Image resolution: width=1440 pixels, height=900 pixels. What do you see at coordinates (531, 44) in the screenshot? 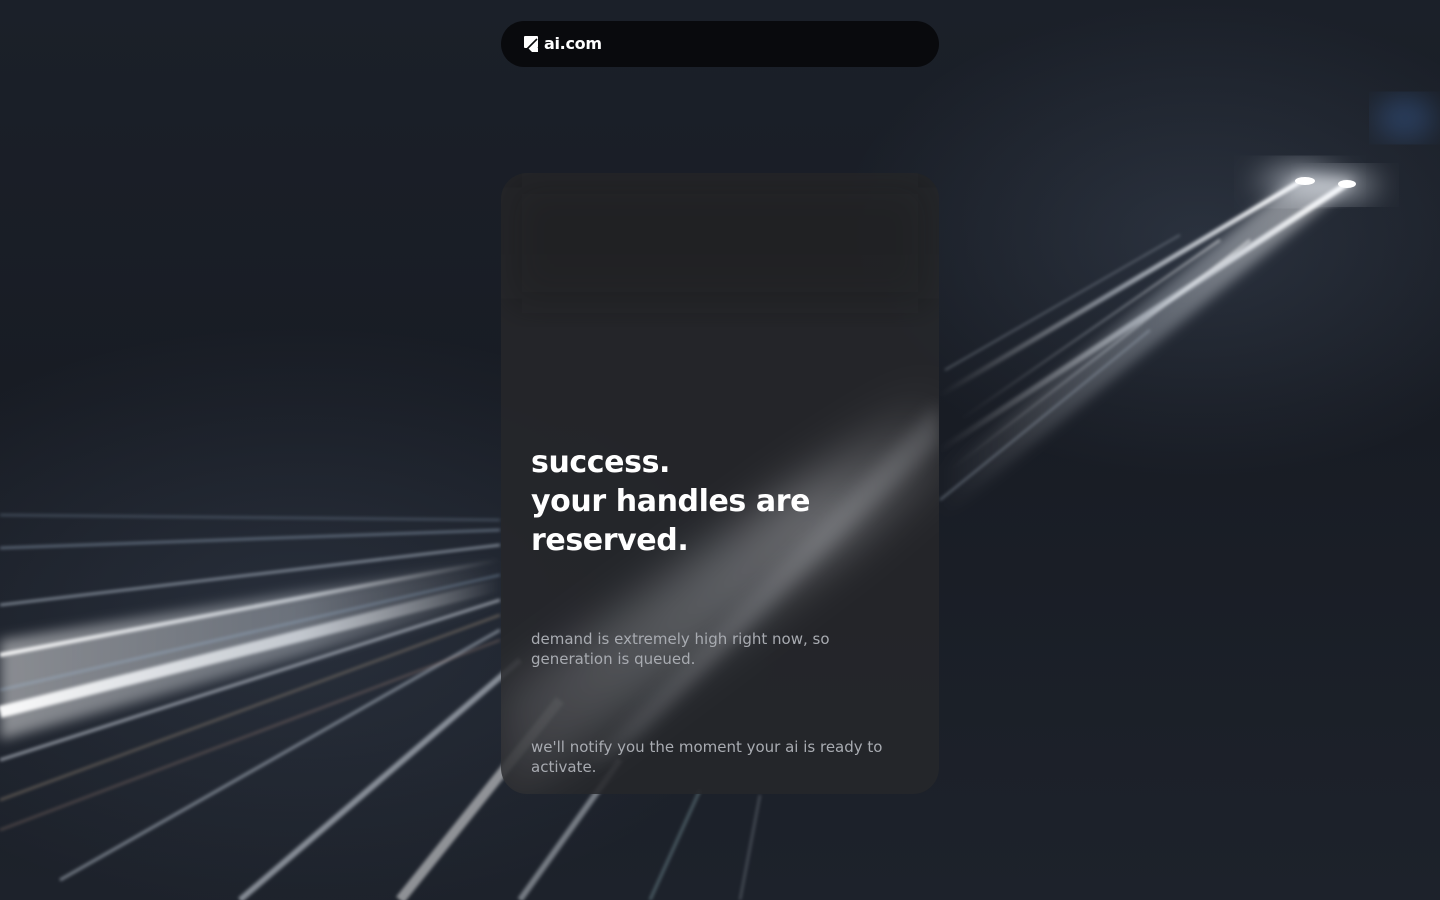
I see `ai-logo-mark-icon` at bounding box center [531, 44].